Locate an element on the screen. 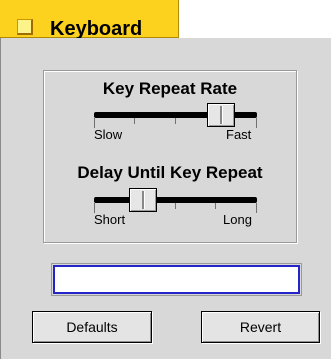  slider-max-label: Fast is located at coordinates (239, 134).